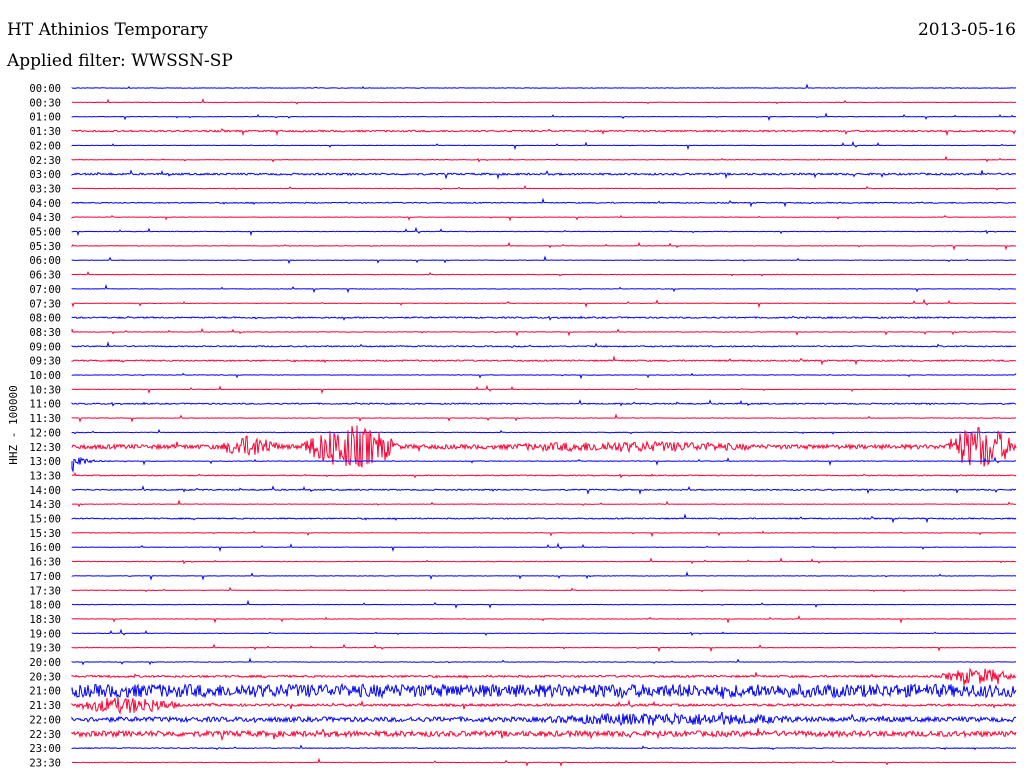  Describe the element at coordinates (45, 405) in the screenshot. I see `row-label: 11:00` at that location.